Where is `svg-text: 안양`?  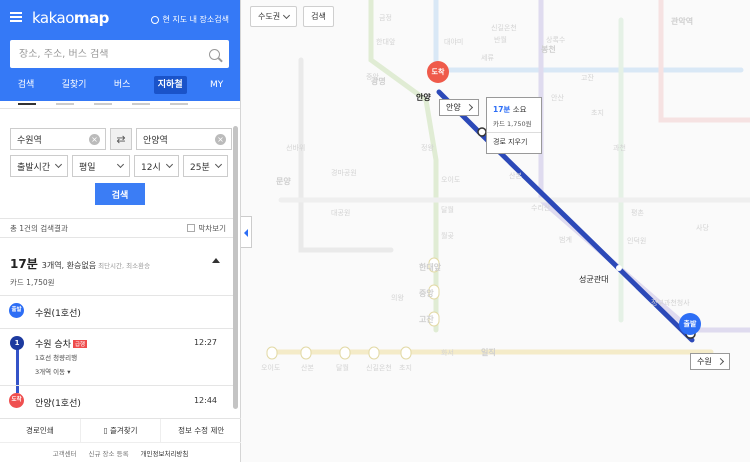
svg-text: 안양 is located at coordinates (423, 97).